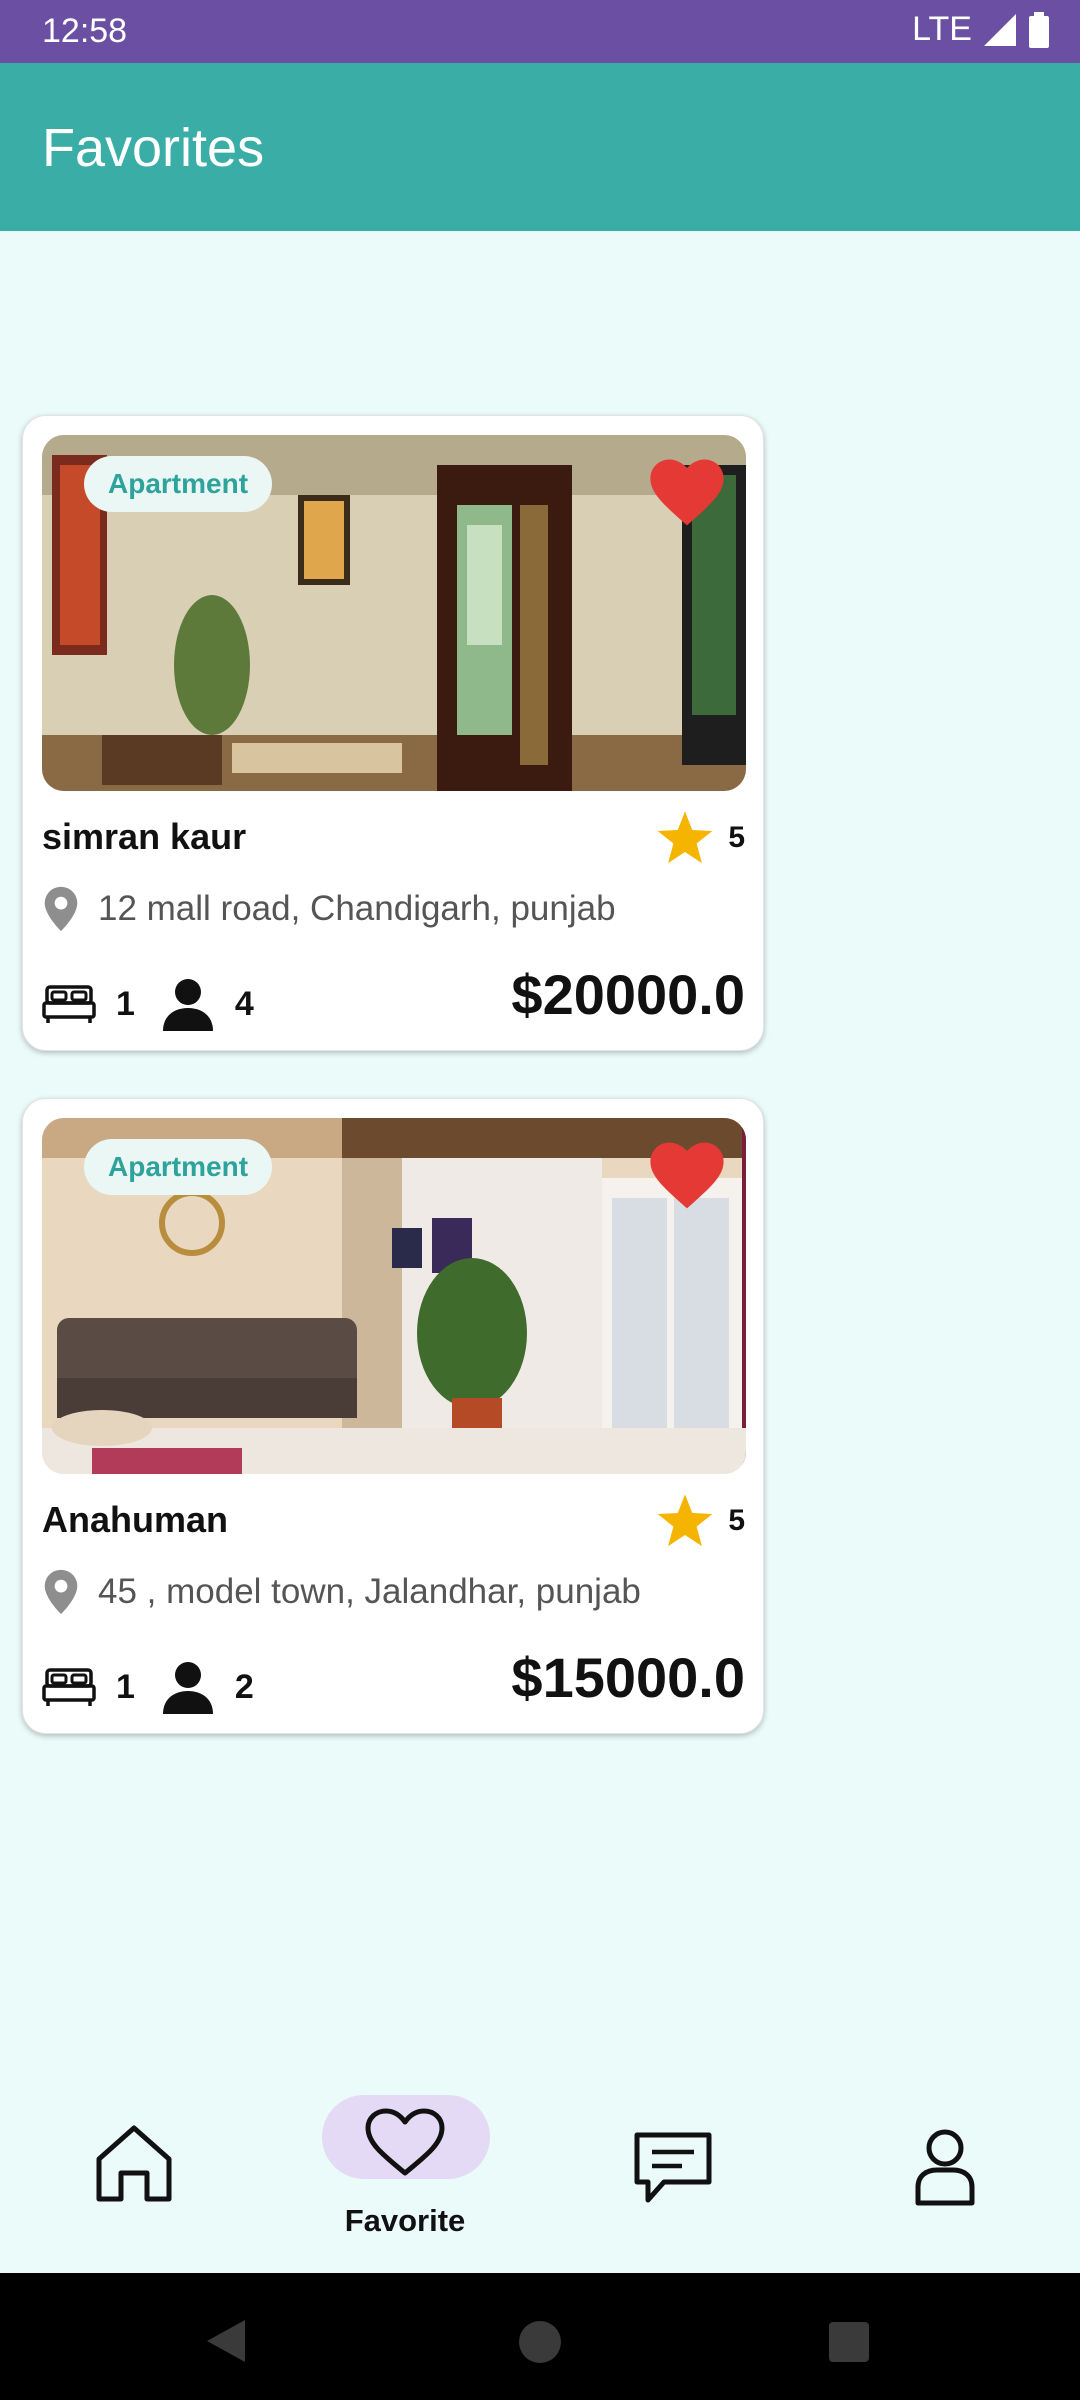 This screenshot has width=1080, height=2400. I want to click on app-bar: Favorites, so click(540, 147).